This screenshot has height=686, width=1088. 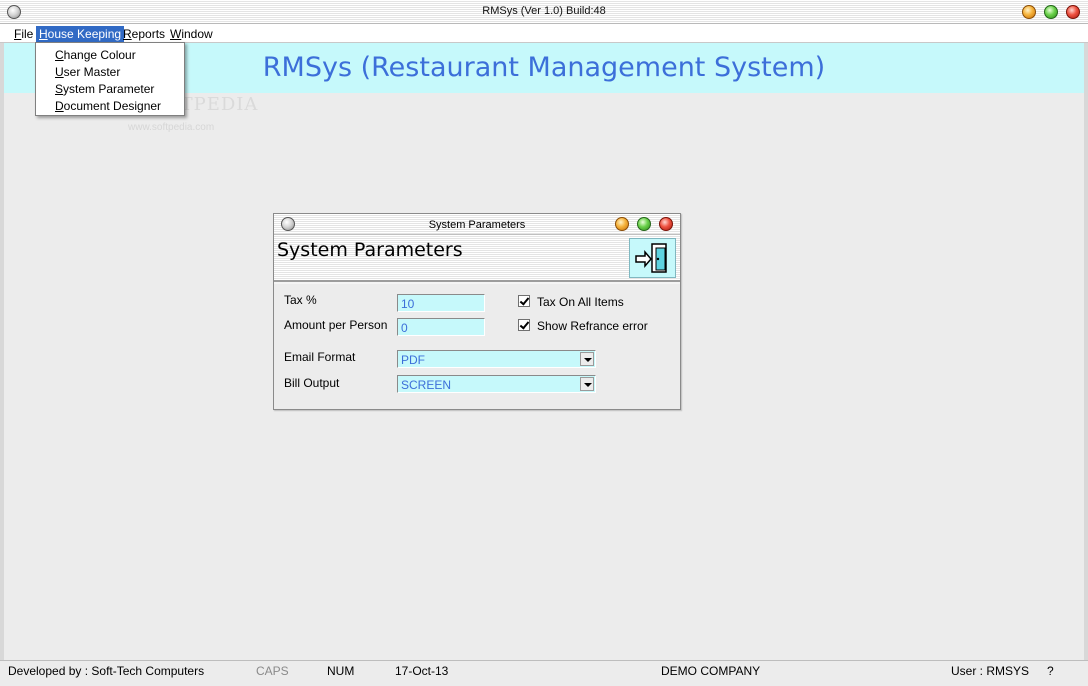 What do you see at coordinates (148, 34) in the screenshot?
I see `menu-reports-label: eports` at bounding box center [148, 34].